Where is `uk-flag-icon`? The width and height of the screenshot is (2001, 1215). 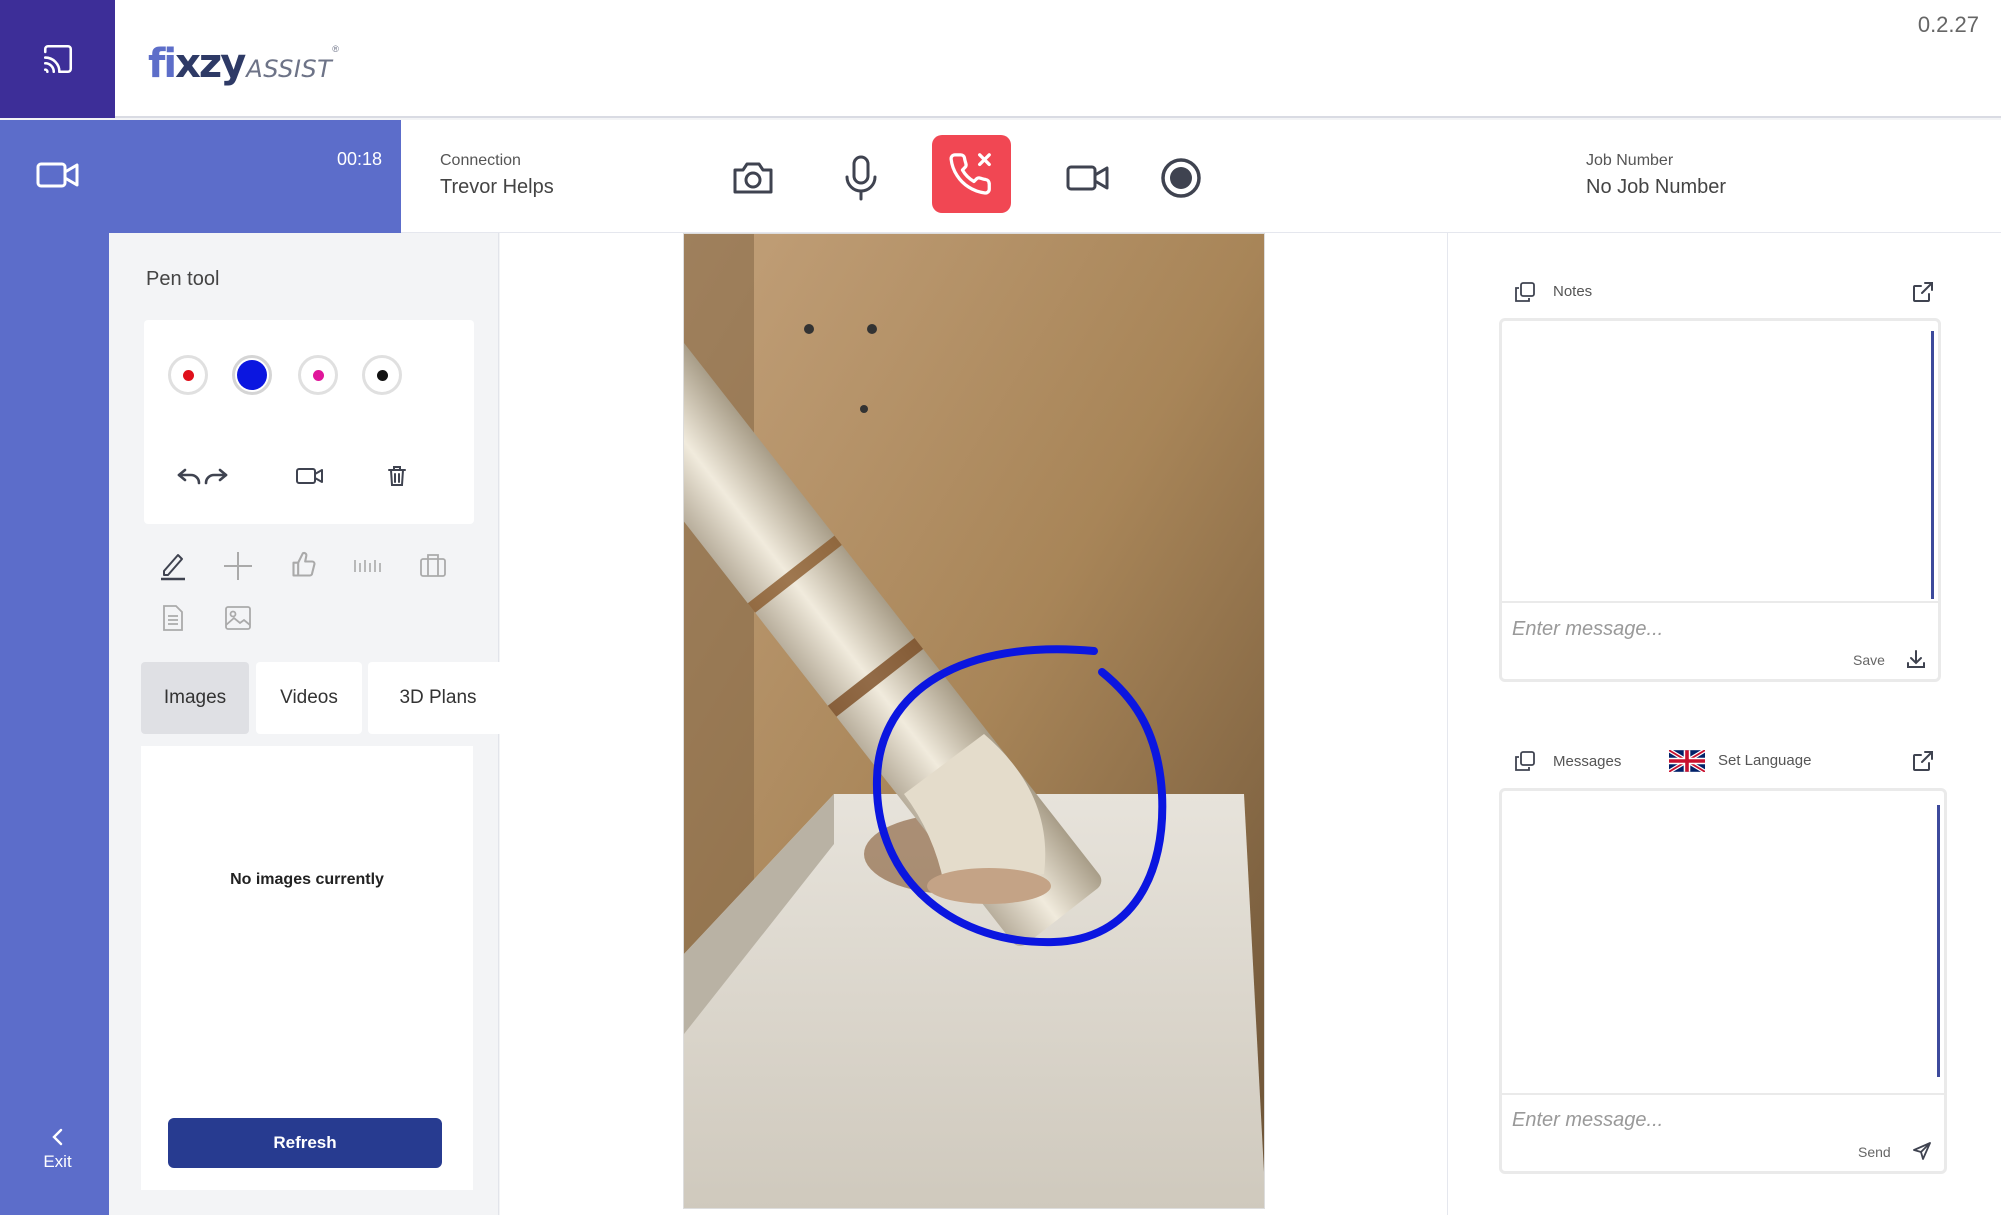 uk-flag-icon is located at coordinates (1687, 762).